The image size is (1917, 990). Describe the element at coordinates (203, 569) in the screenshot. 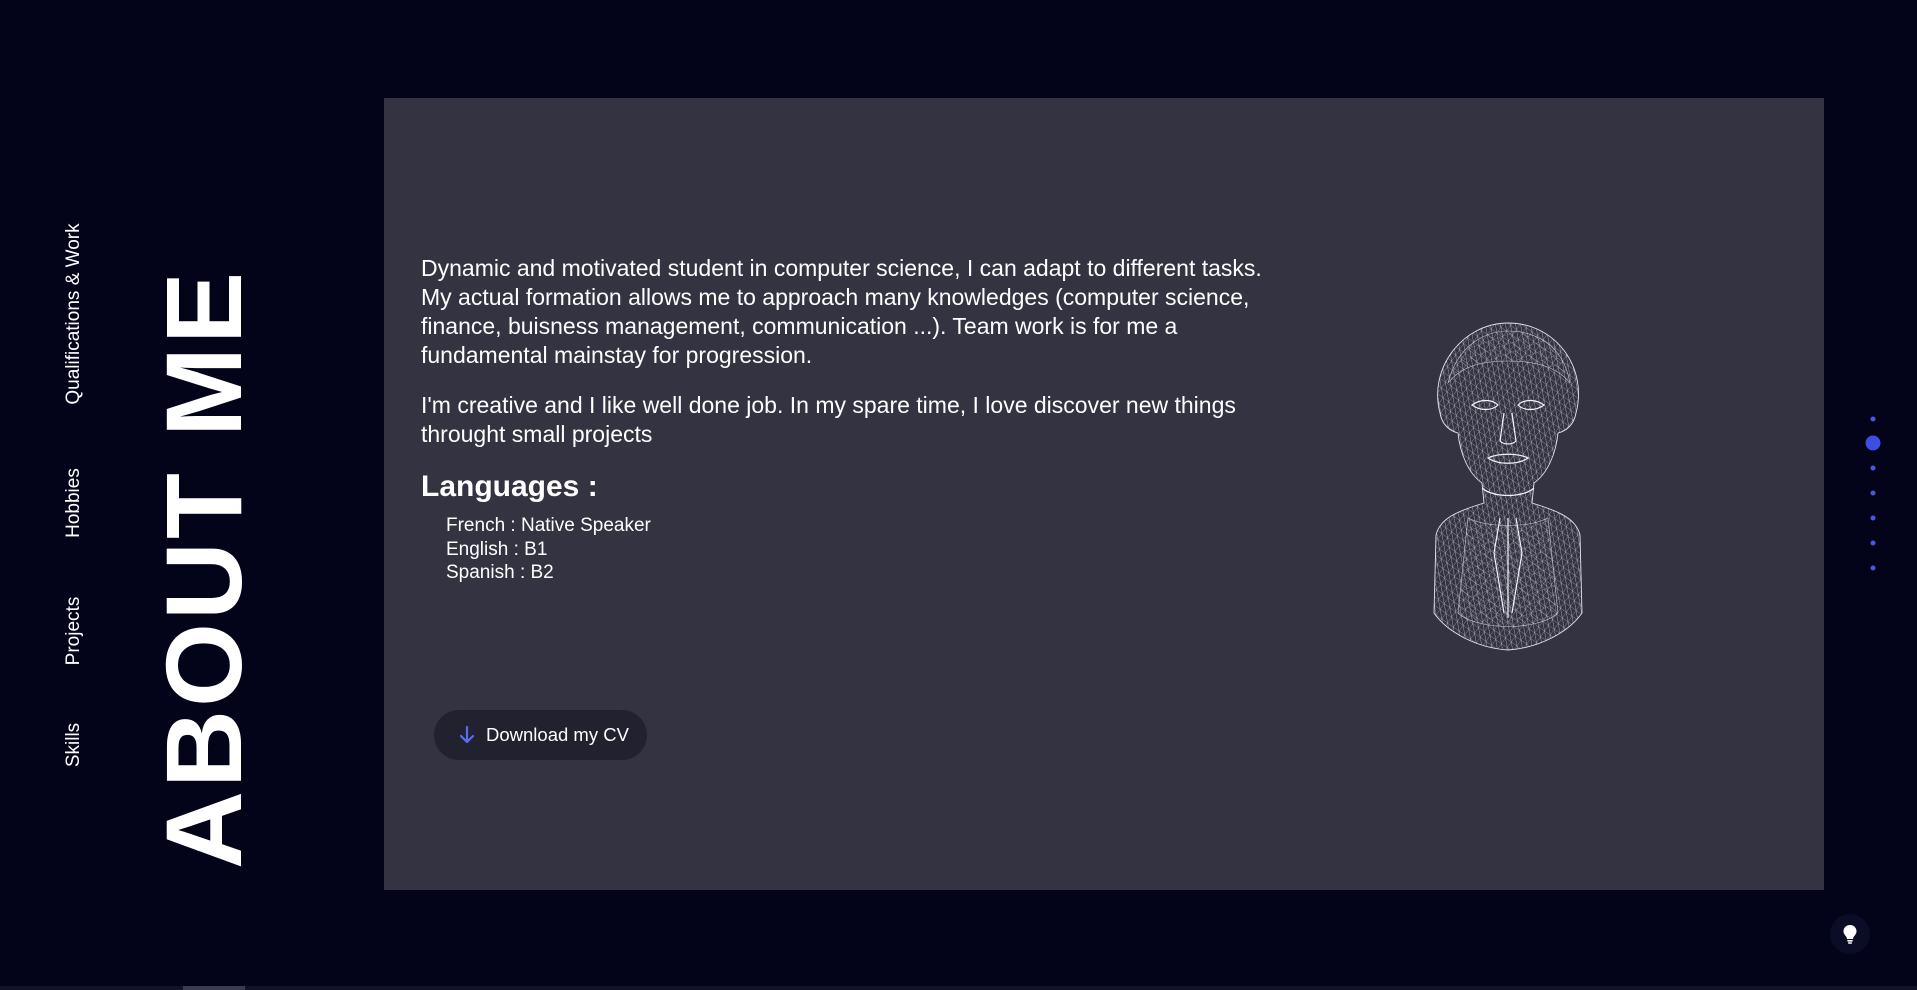

I see `page-title: ABOUT ME` at that location.